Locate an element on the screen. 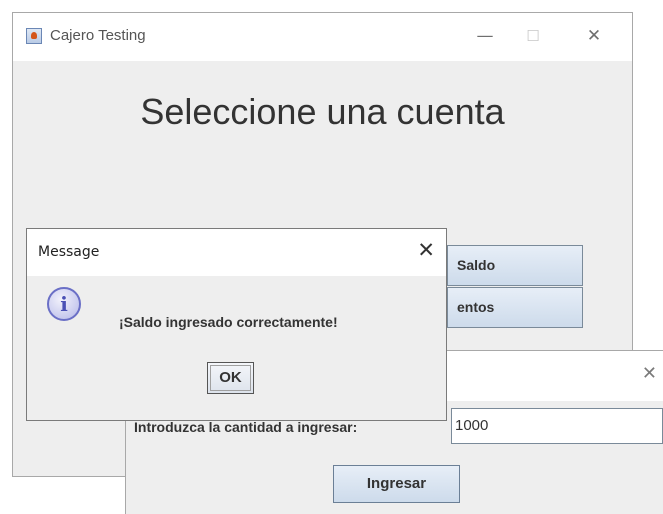  message-titlebar: Message ✕ is located at coordinates (236, 252).